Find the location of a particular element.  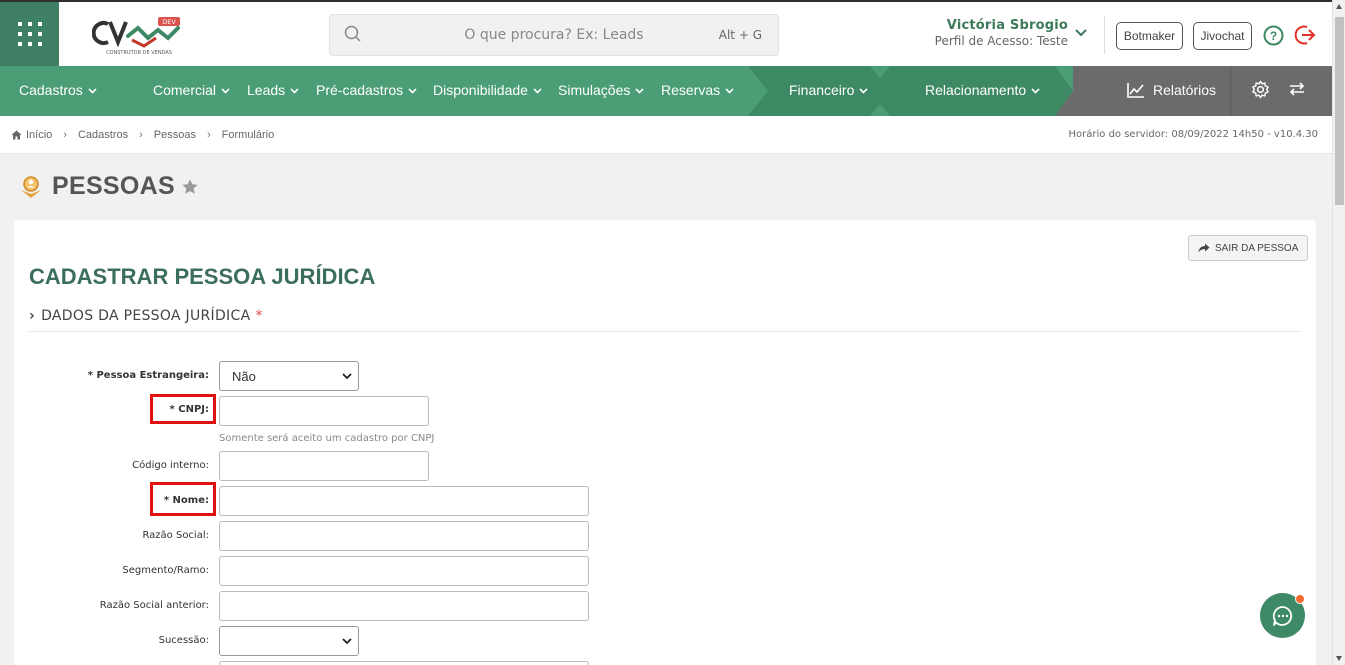

page-header: PESSOAS is located at coordinates (108, 186).